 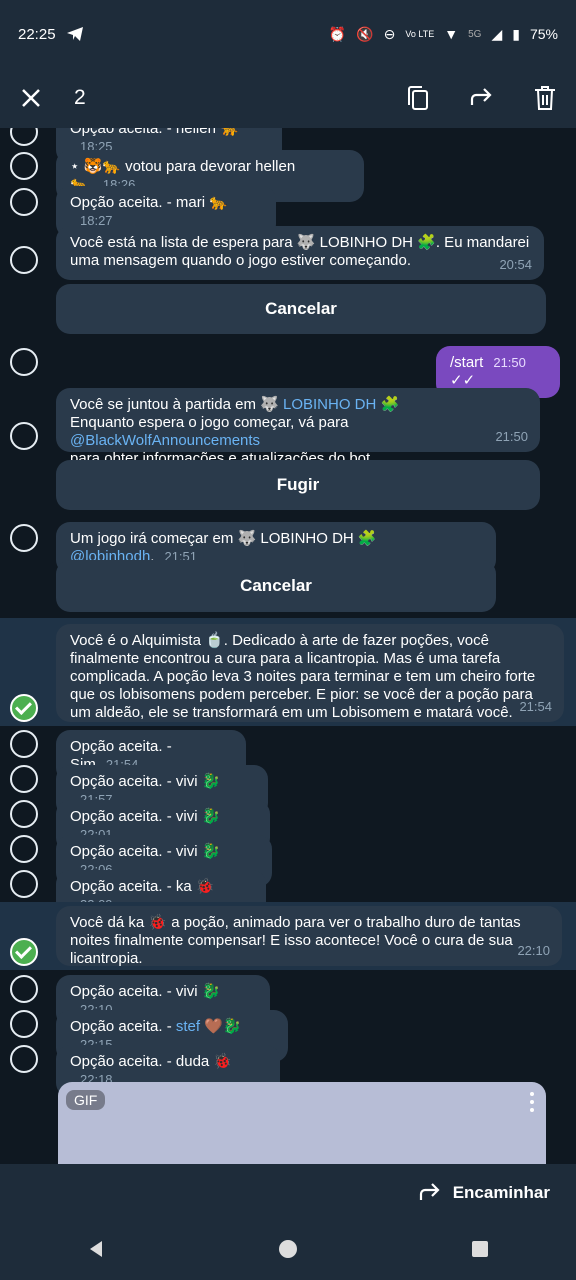 I want to click on copy-icon, so click(x=418, y=98).